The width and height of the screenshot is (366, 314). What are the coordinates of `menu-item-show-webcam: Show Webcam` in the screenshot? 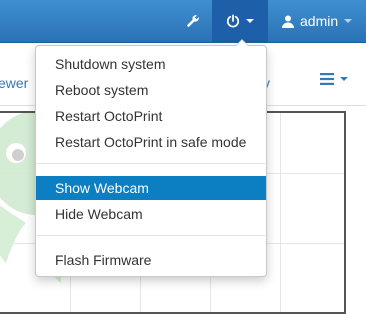 It's located at (151, 188).